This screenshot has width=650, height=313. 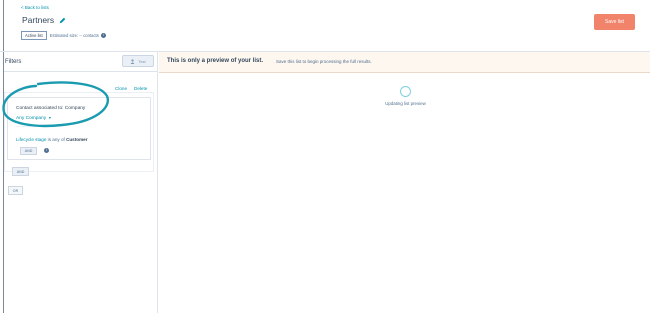 I want to click on preview-status: Updating list preview, so click(x=405, y=103).